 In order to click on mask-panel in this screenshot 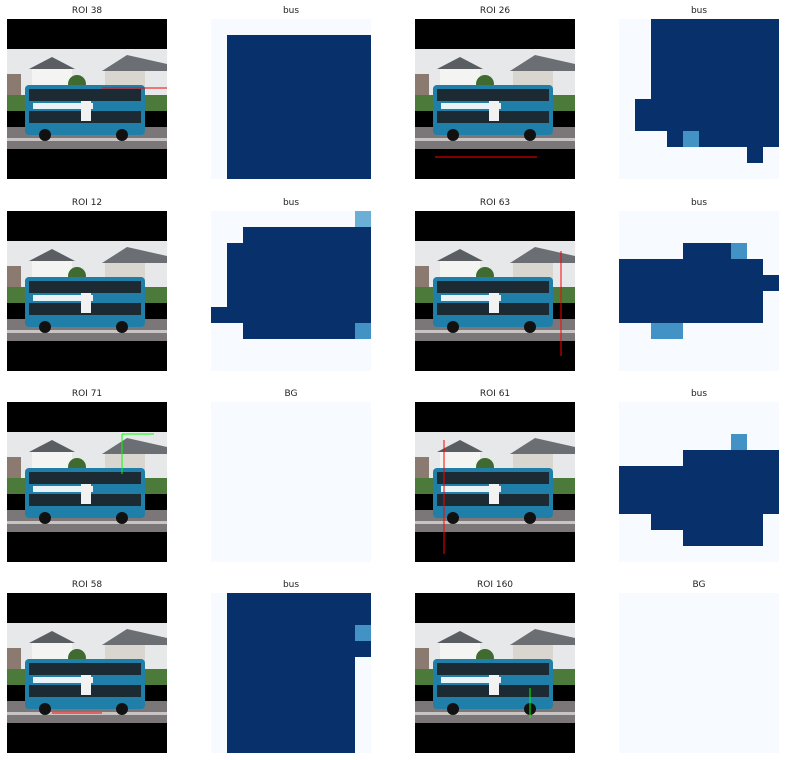, I will do `click(291, 291)`.